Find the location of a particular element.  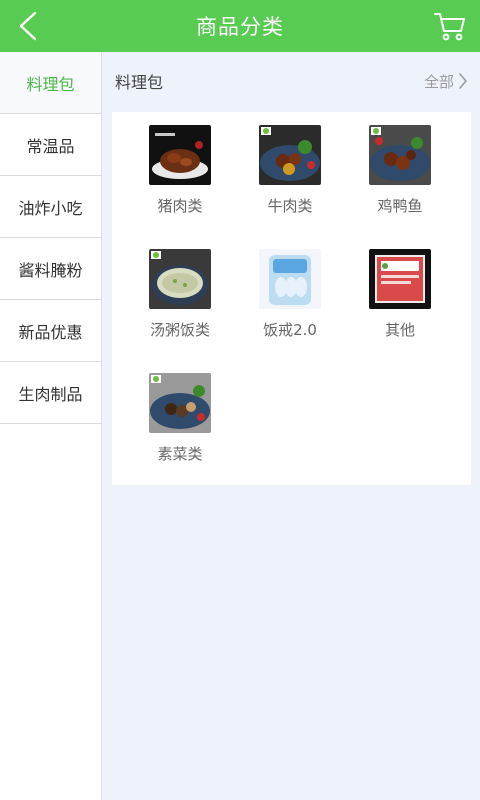

sidebar-item-jiangliaoyanfen: 酱料腌粉 is located at coordinates (50, 269).